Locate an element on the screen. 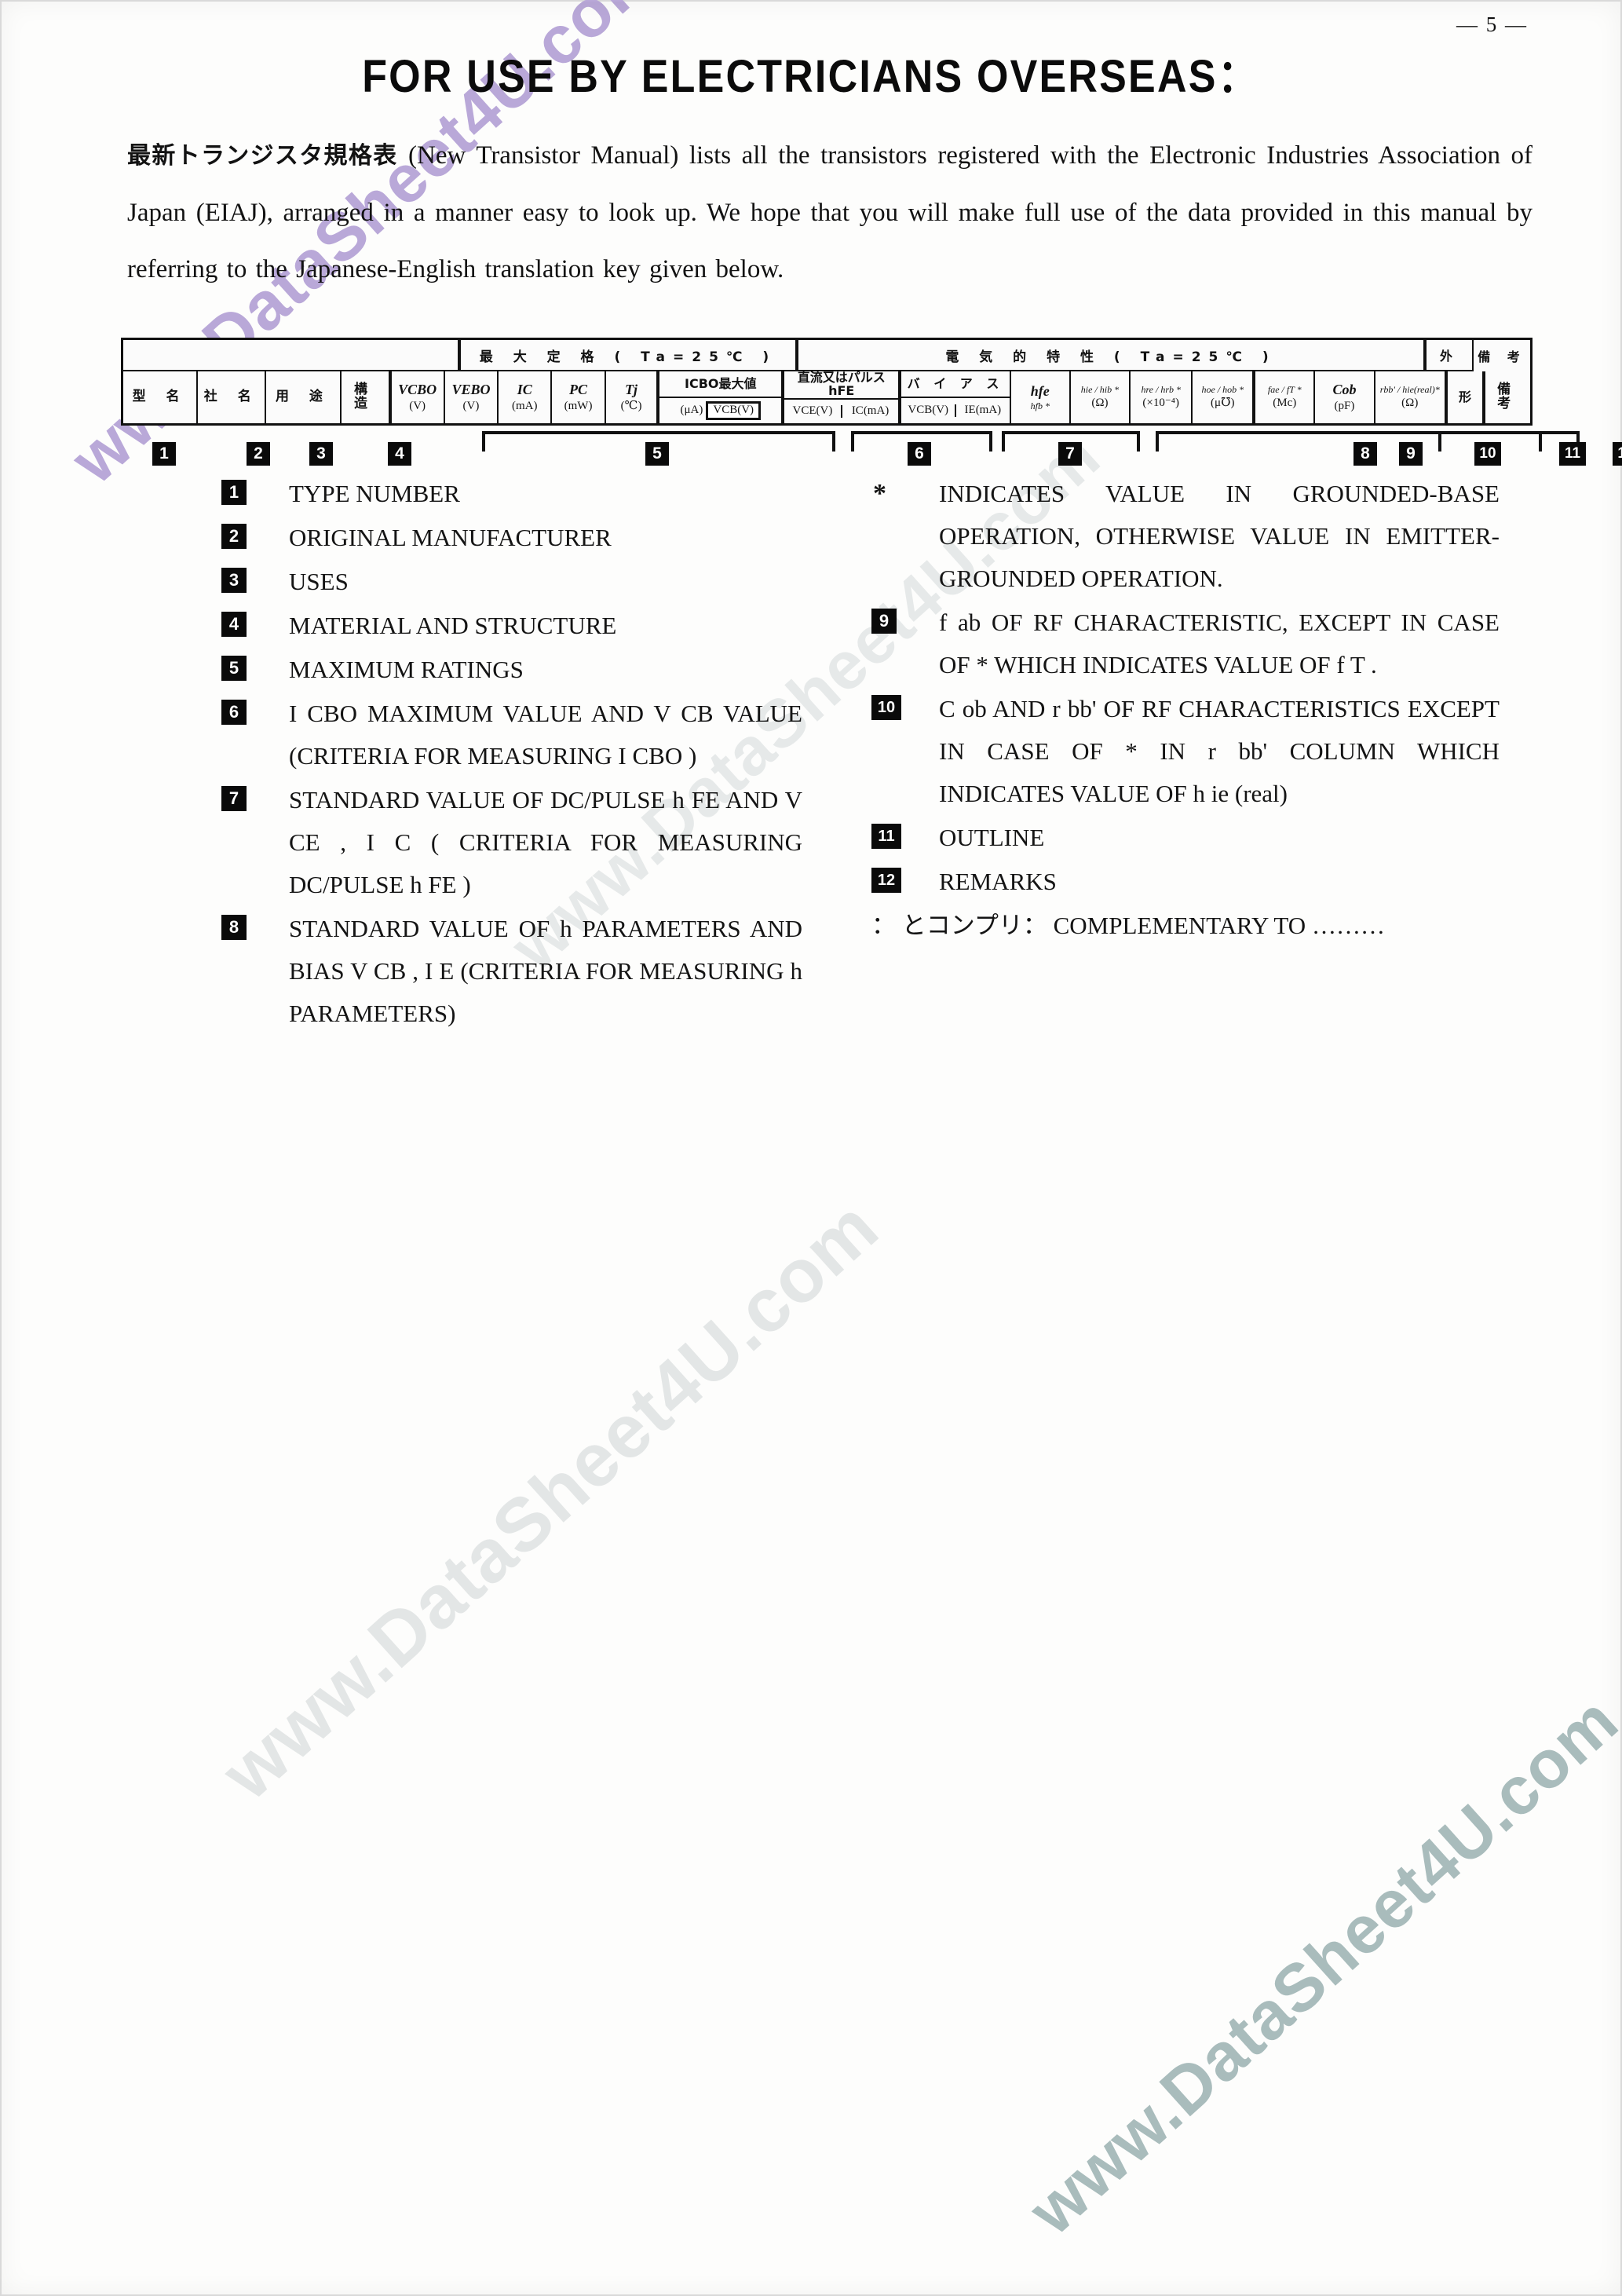  col-vcbo: VCBO (V) is located at coordinates (418, 397).